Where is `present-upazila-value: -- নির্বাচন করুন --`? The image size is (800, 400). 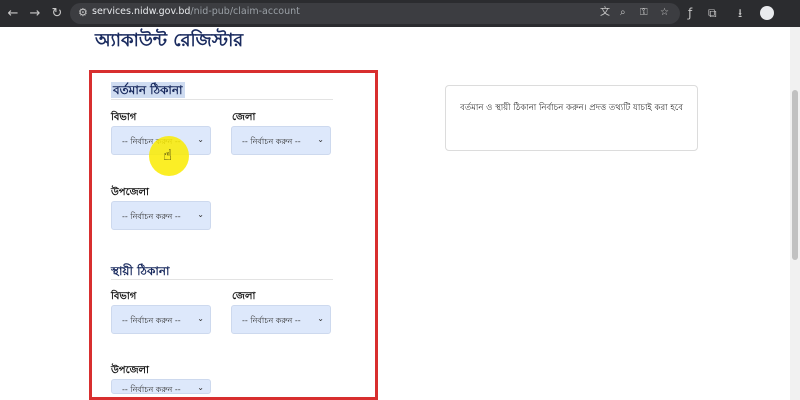
present-upazila-value: -- নির্বাচন করুন -- is located at coordinates (151, 216).